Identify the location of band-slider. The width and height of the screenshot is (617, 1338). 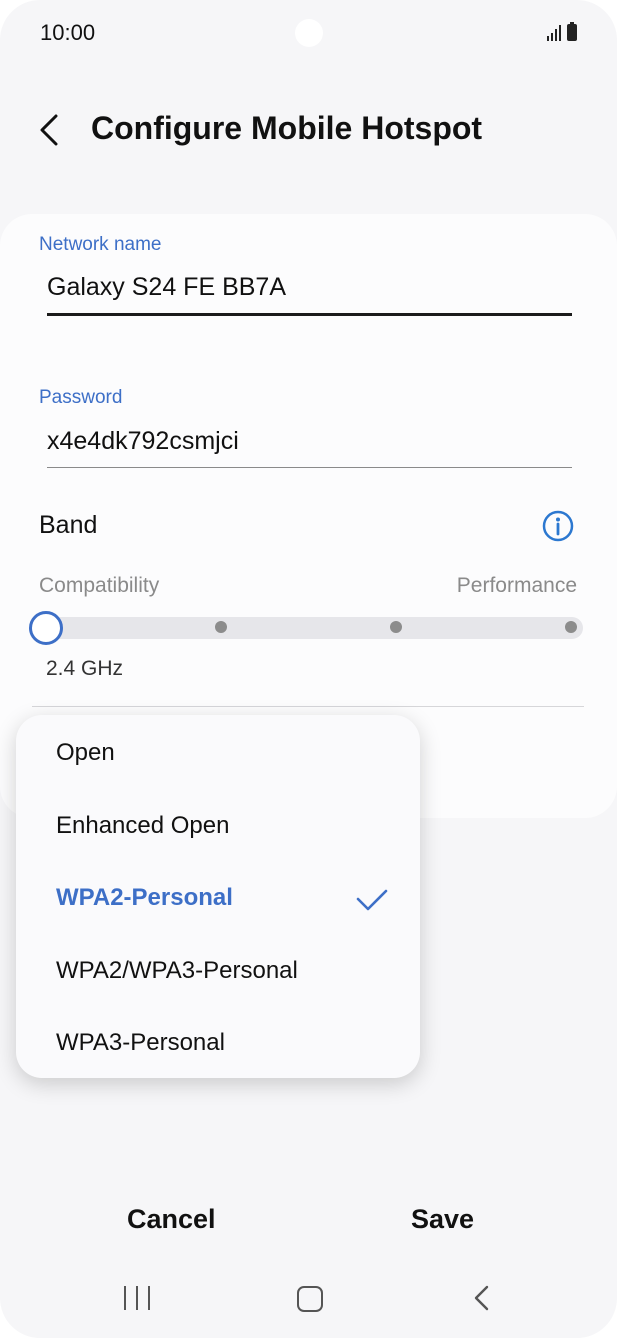
(310, 628).